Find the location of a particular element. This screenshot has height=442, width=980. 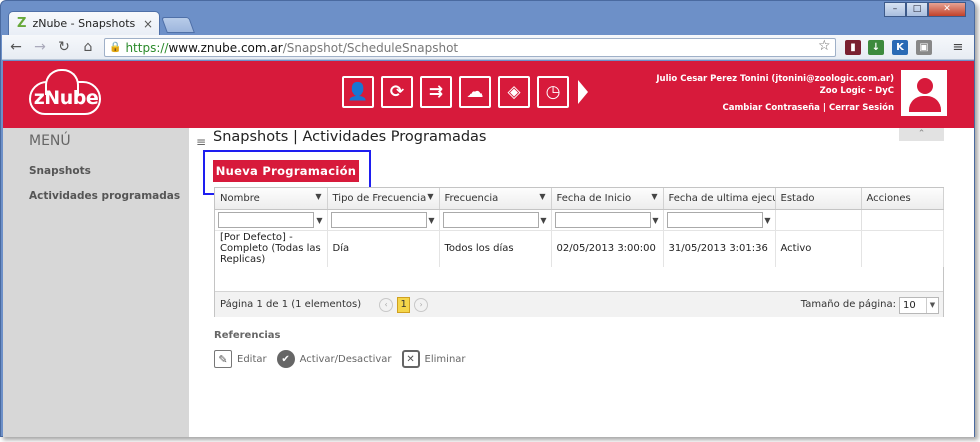

next-page-icon: › is located at coordinates (421, 304).